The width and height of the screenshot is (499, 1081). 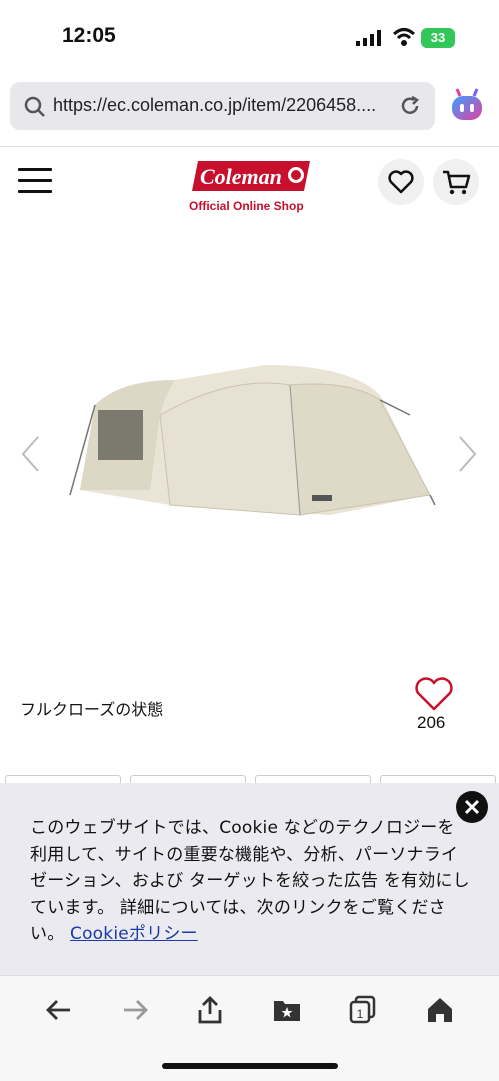 I want to click on cart-button, so click(x=456, y=182).